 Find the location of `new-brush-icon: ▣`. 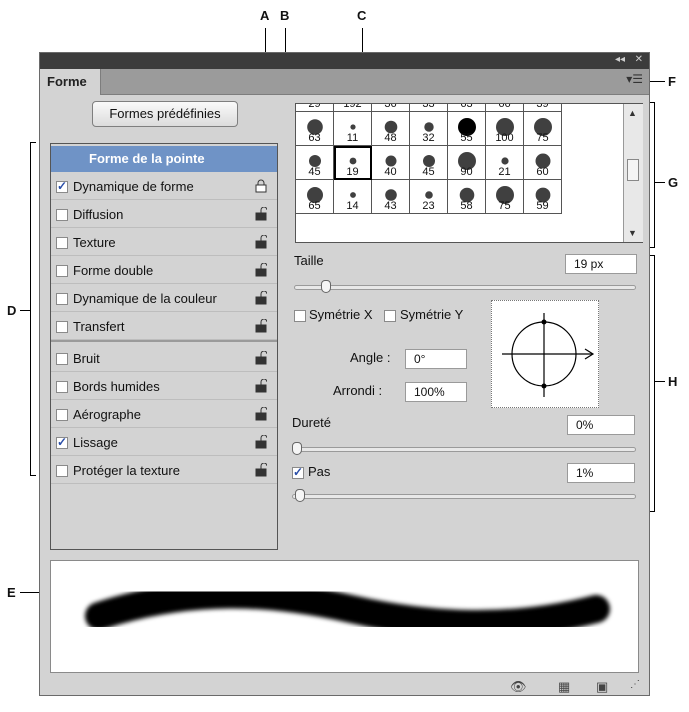

new-brush-icon: ▣ is located at coordinates (602, 687).